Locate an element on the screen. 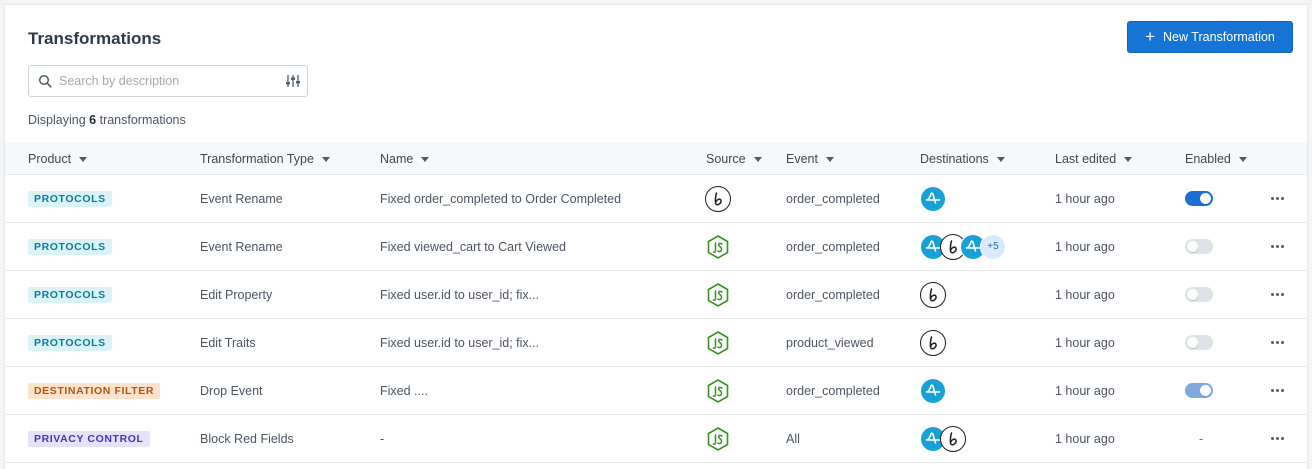 This screenshot has width=1312, height=469. column-header-name: Name is located at coordinates (405, 158).